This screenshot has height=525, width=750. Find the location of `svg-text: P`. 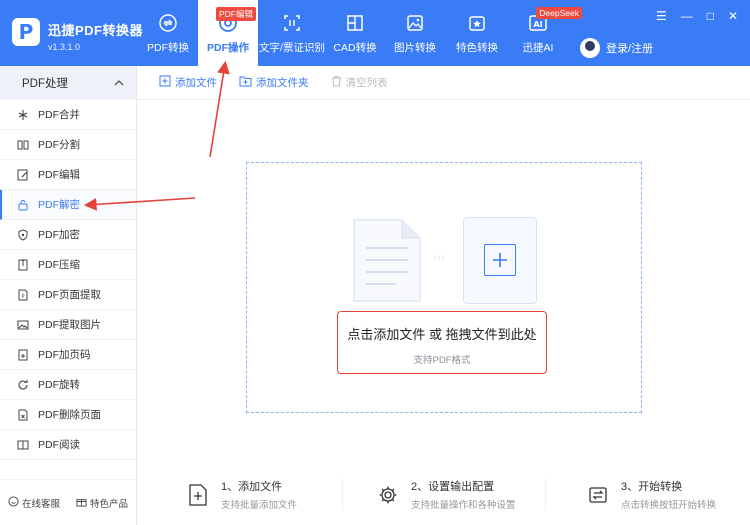

svg-text: P is located at coordinates (22, 297).